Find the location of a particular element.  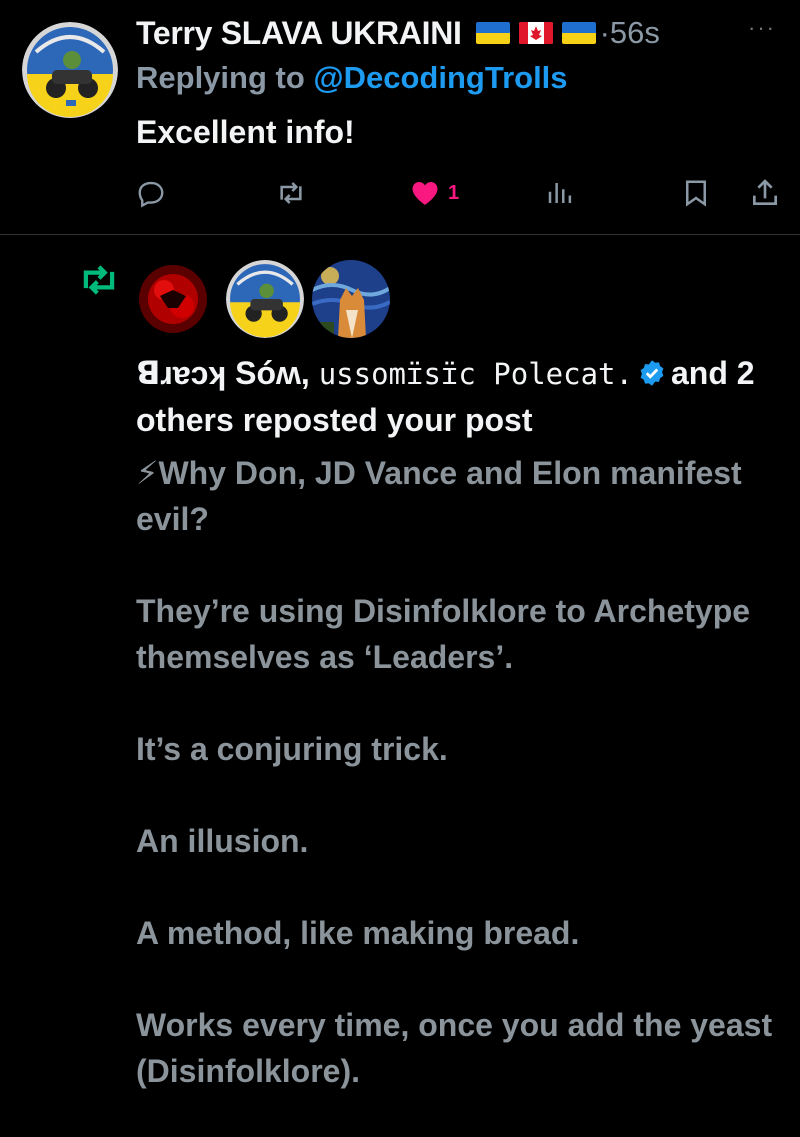

comment-icon is located at coordinates (151, 194).